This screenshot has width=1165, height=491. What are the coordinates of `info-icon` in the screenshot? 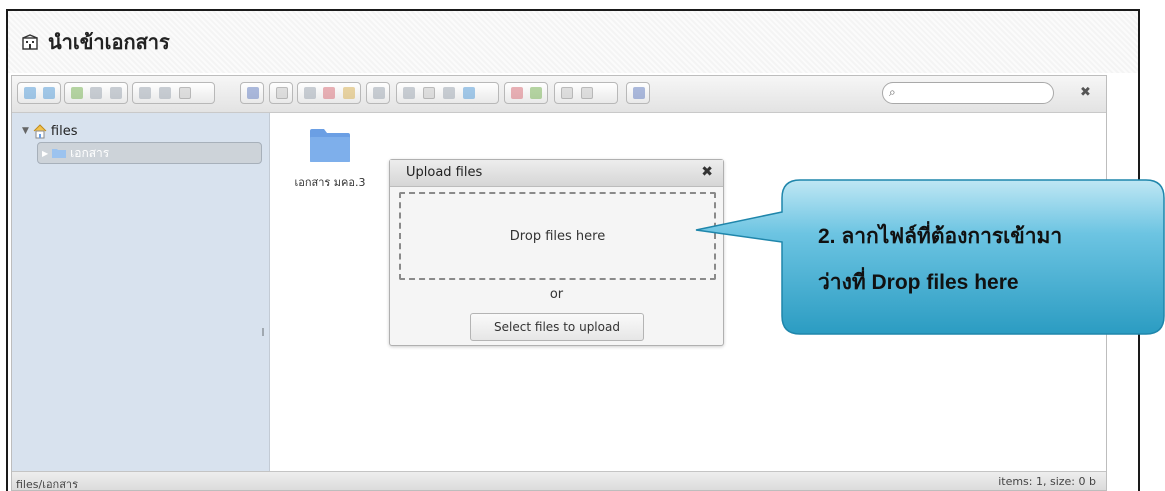 It's located at (252, 93).